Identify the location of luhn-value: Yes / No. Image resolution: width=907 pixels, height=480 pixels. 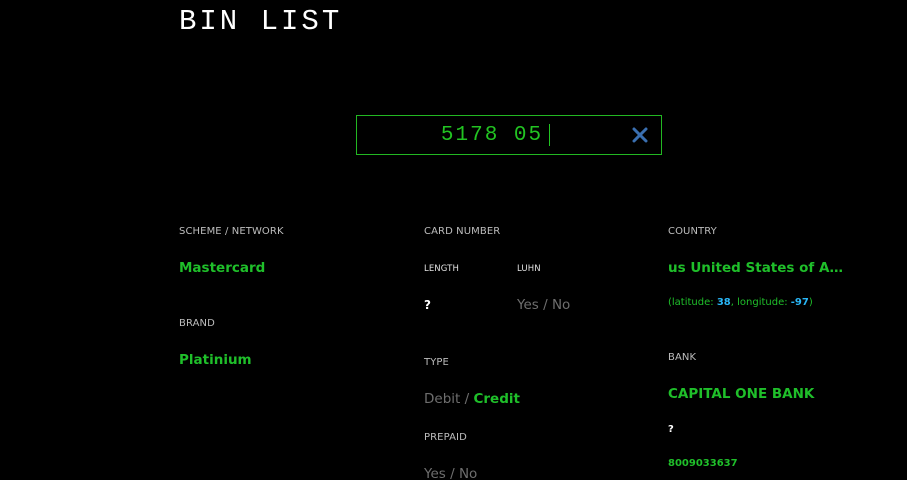
(543, 305).